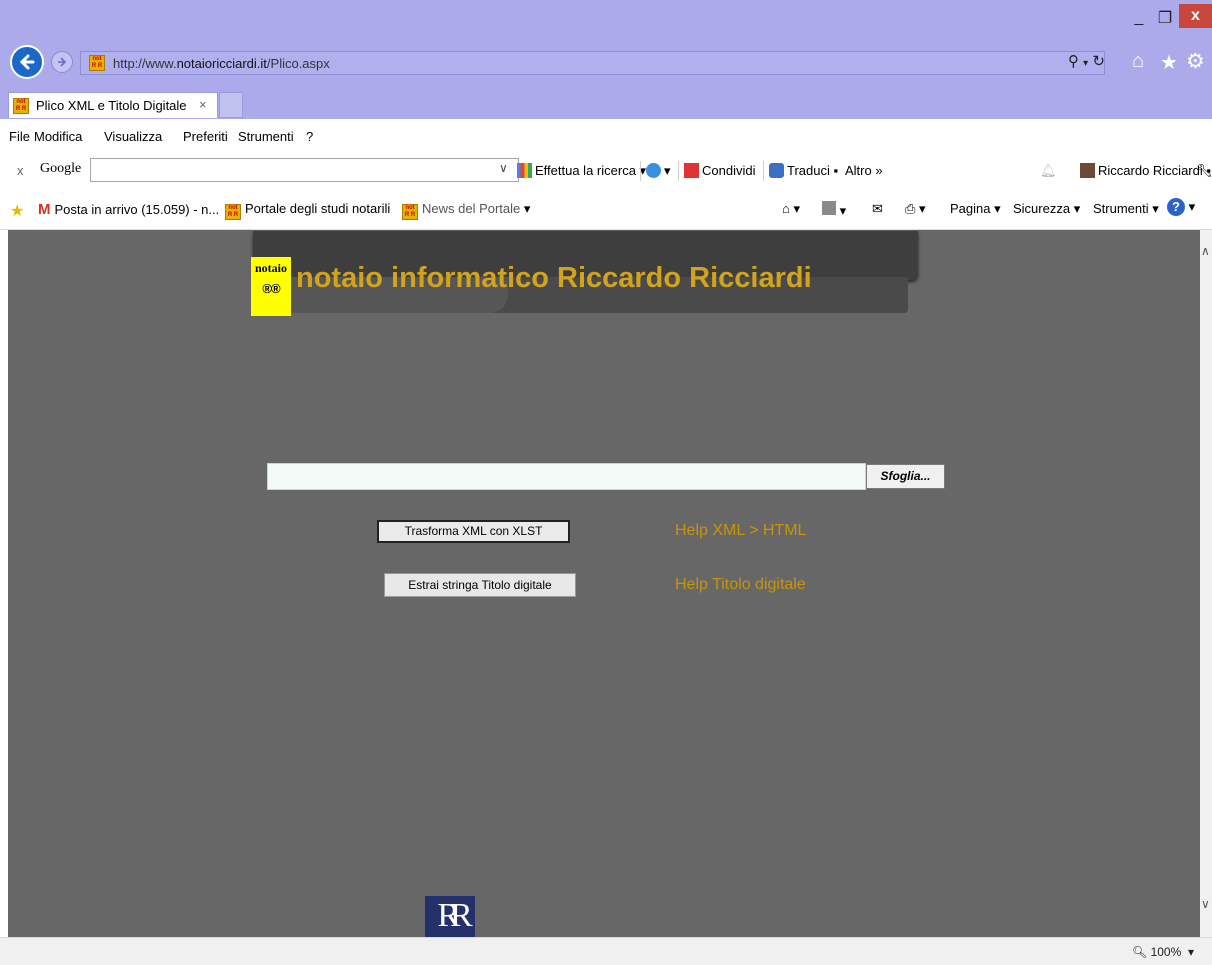 This screenshot has width=1212, height=965. I want to click on address-url: http://www.notaioricciardi.it/Plico.aspx, so click(221, 63).